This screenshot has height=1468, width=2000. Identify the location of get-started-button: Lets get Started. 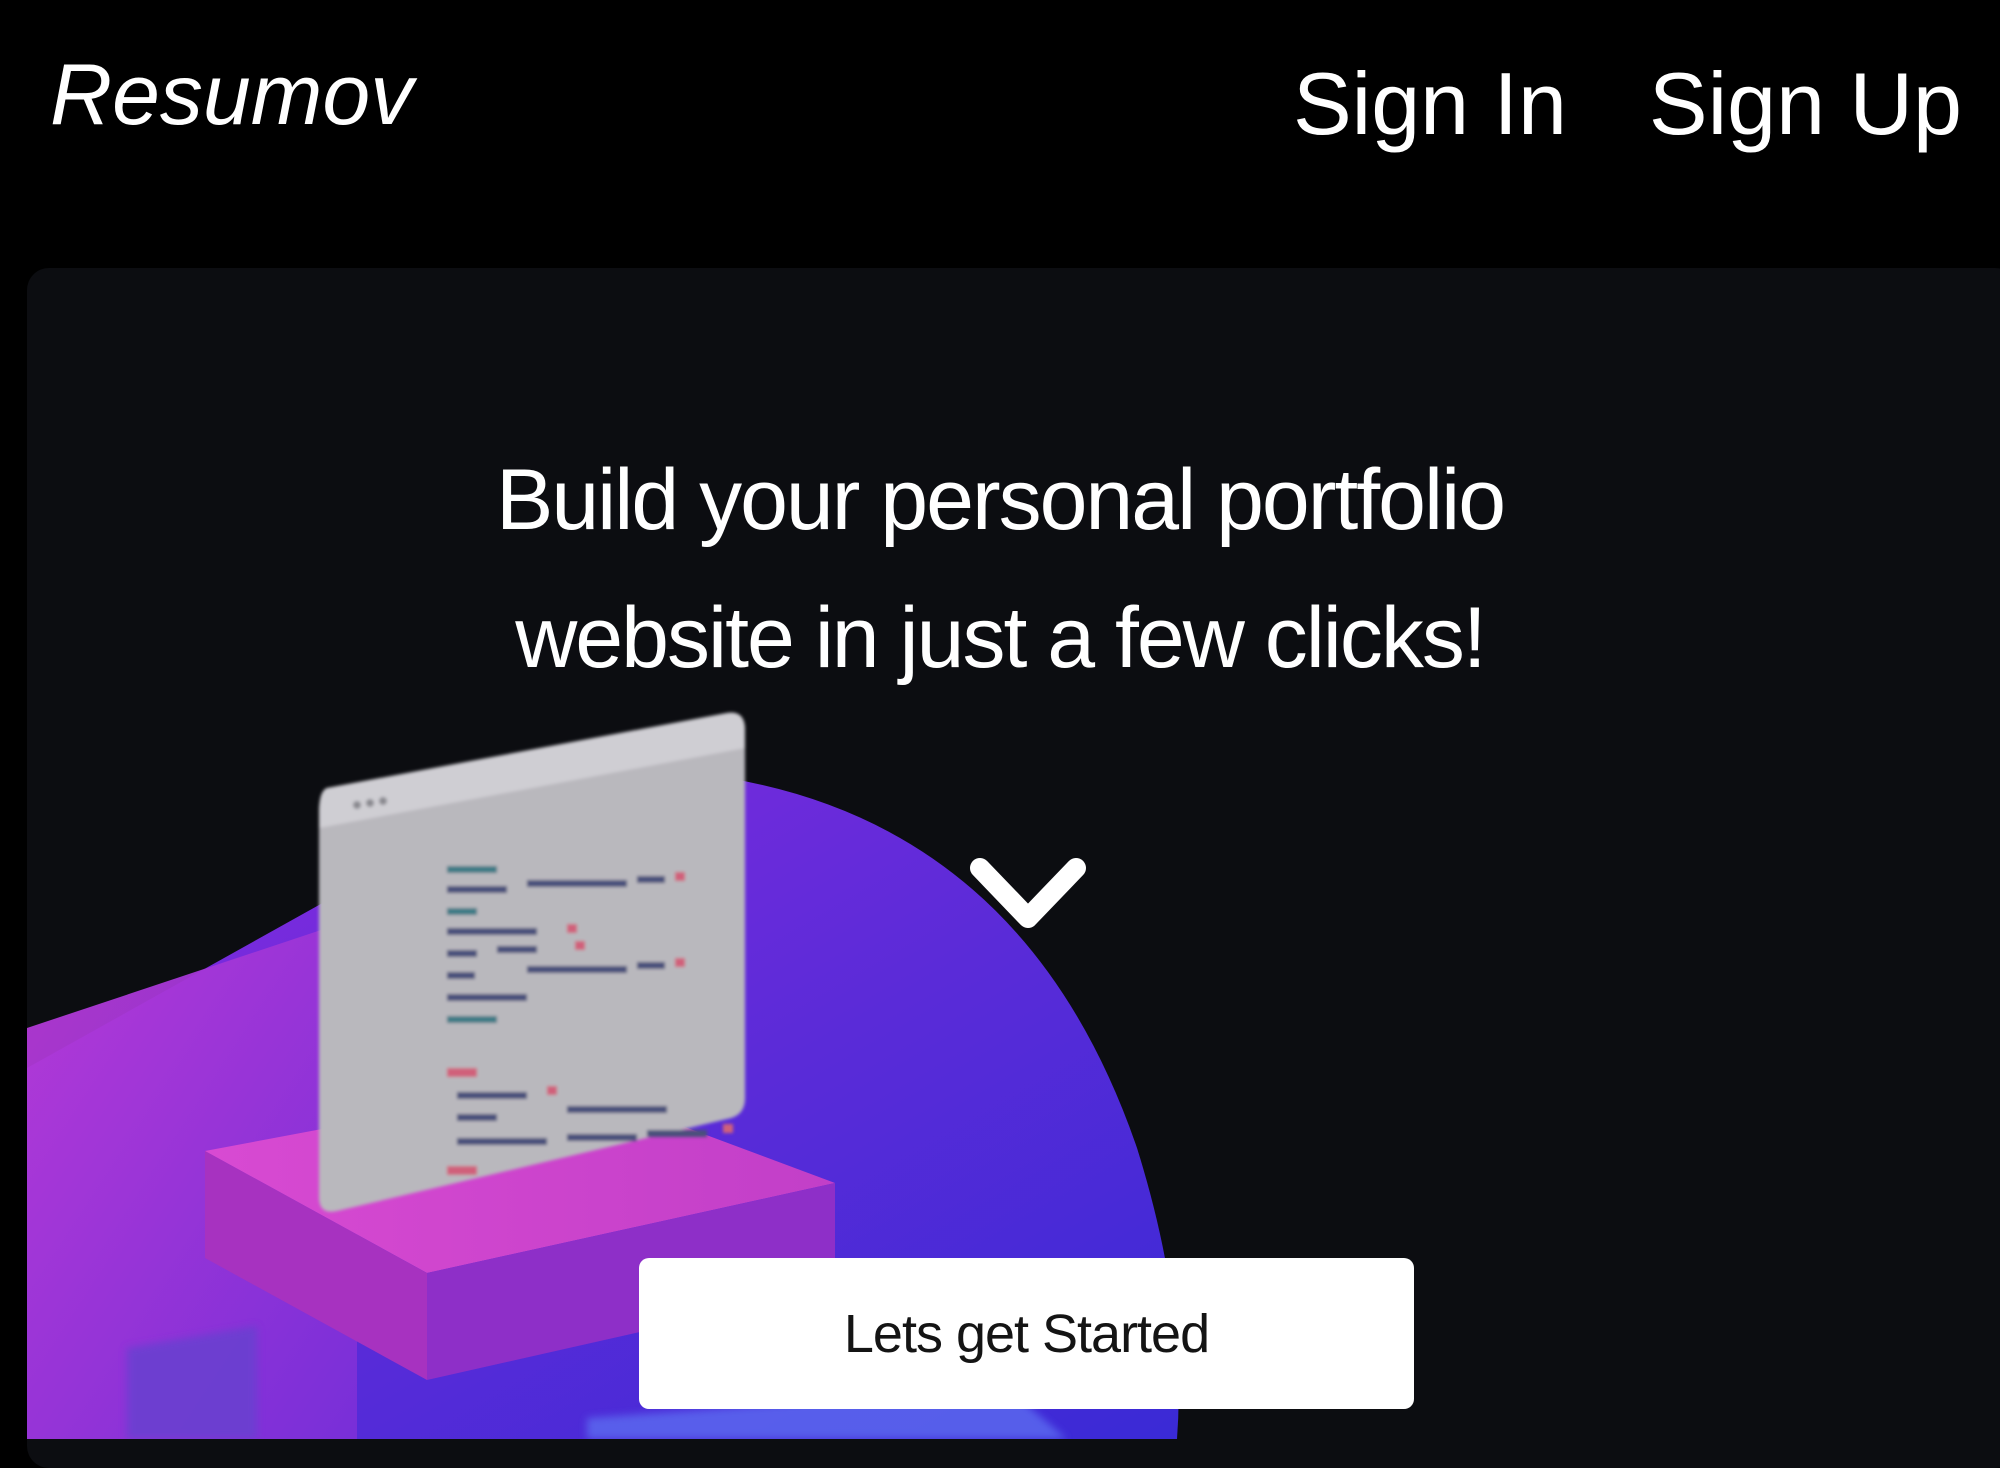
(1026, 1333).